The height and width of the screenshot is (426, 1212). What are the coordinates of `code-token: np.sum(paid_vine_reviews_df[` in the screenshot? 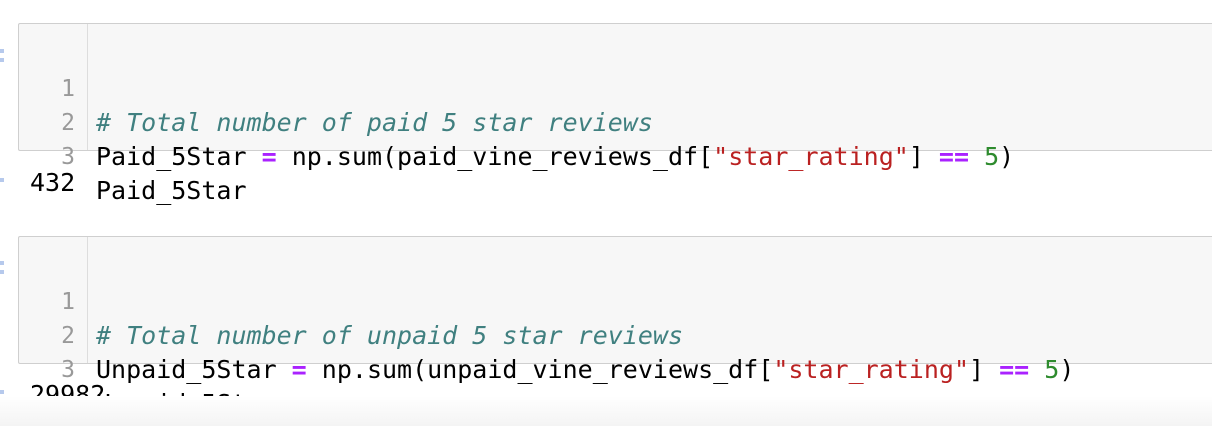 It's located at (495, 156).